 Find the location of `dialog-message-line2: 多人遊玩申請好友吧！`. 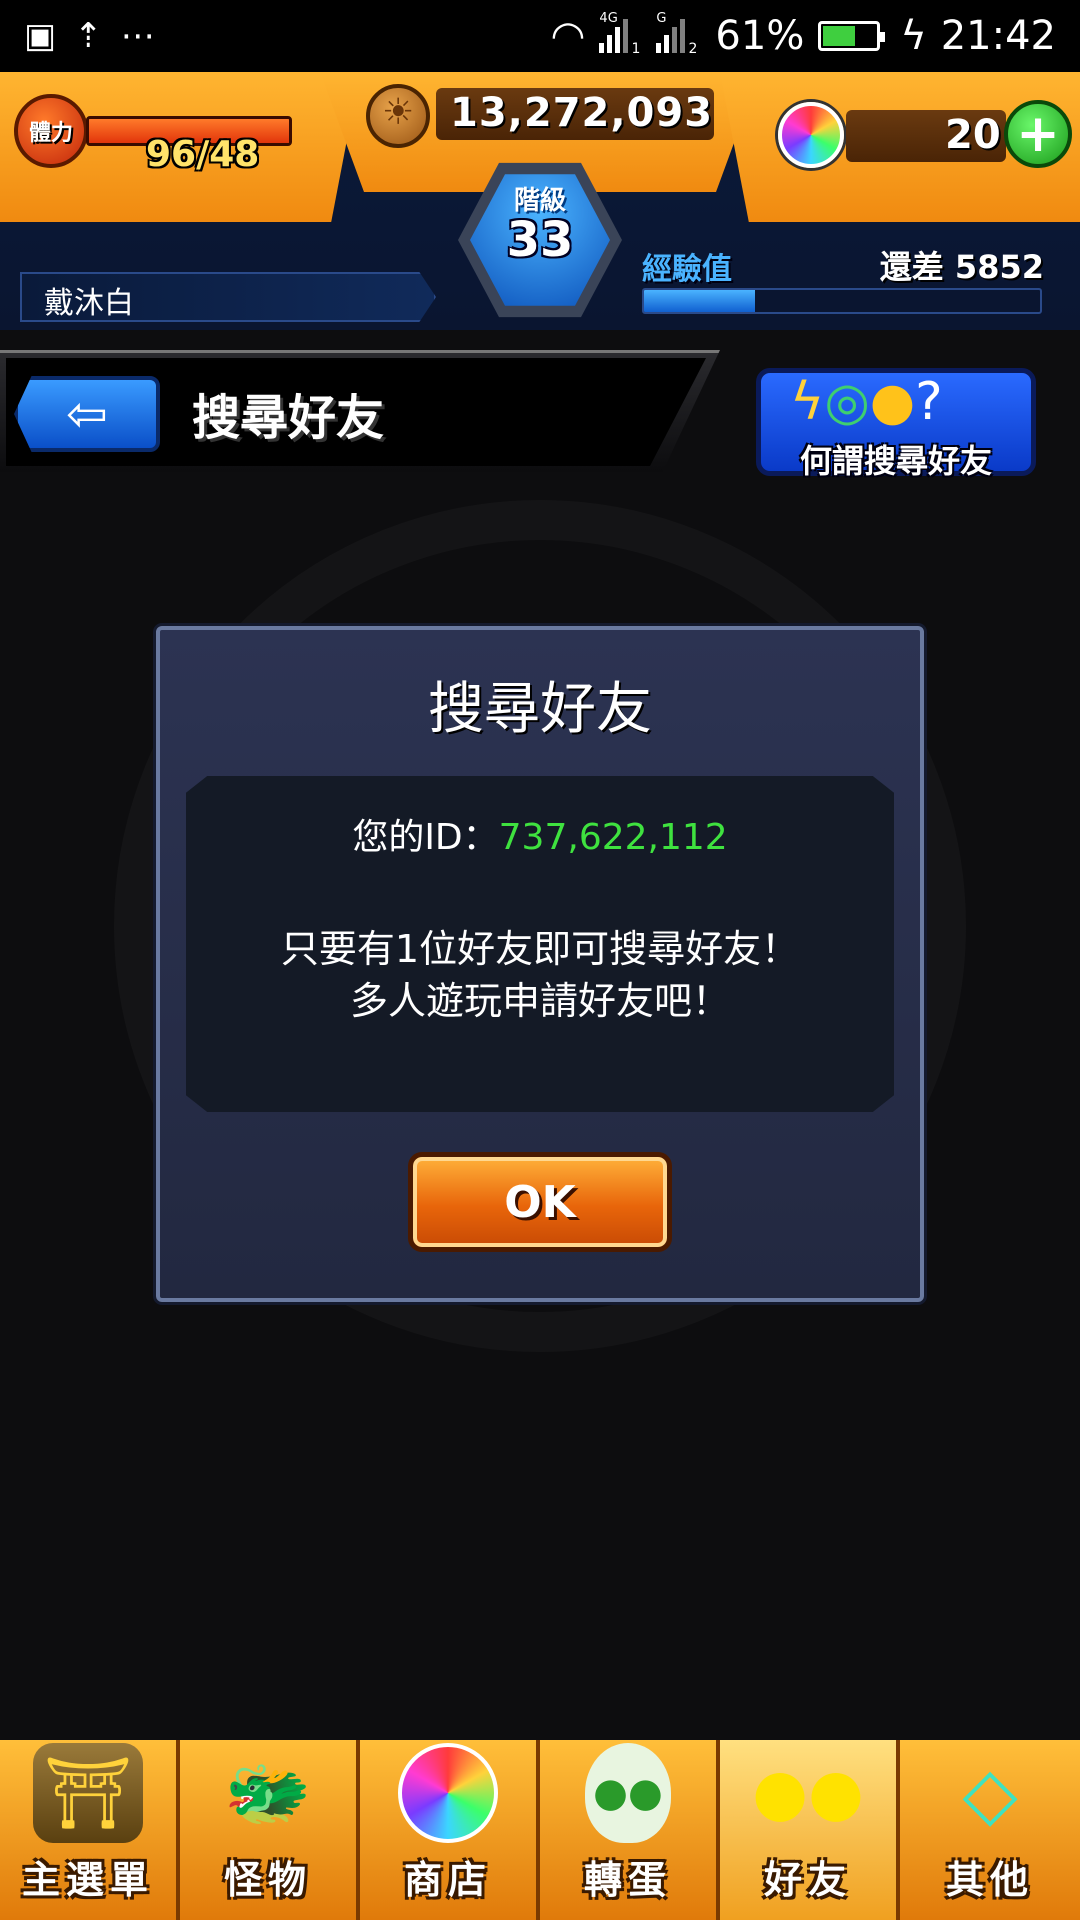

dialog-message-line2: 多人遊玩申請好友吧！ is located at coordinates (539, 1001).